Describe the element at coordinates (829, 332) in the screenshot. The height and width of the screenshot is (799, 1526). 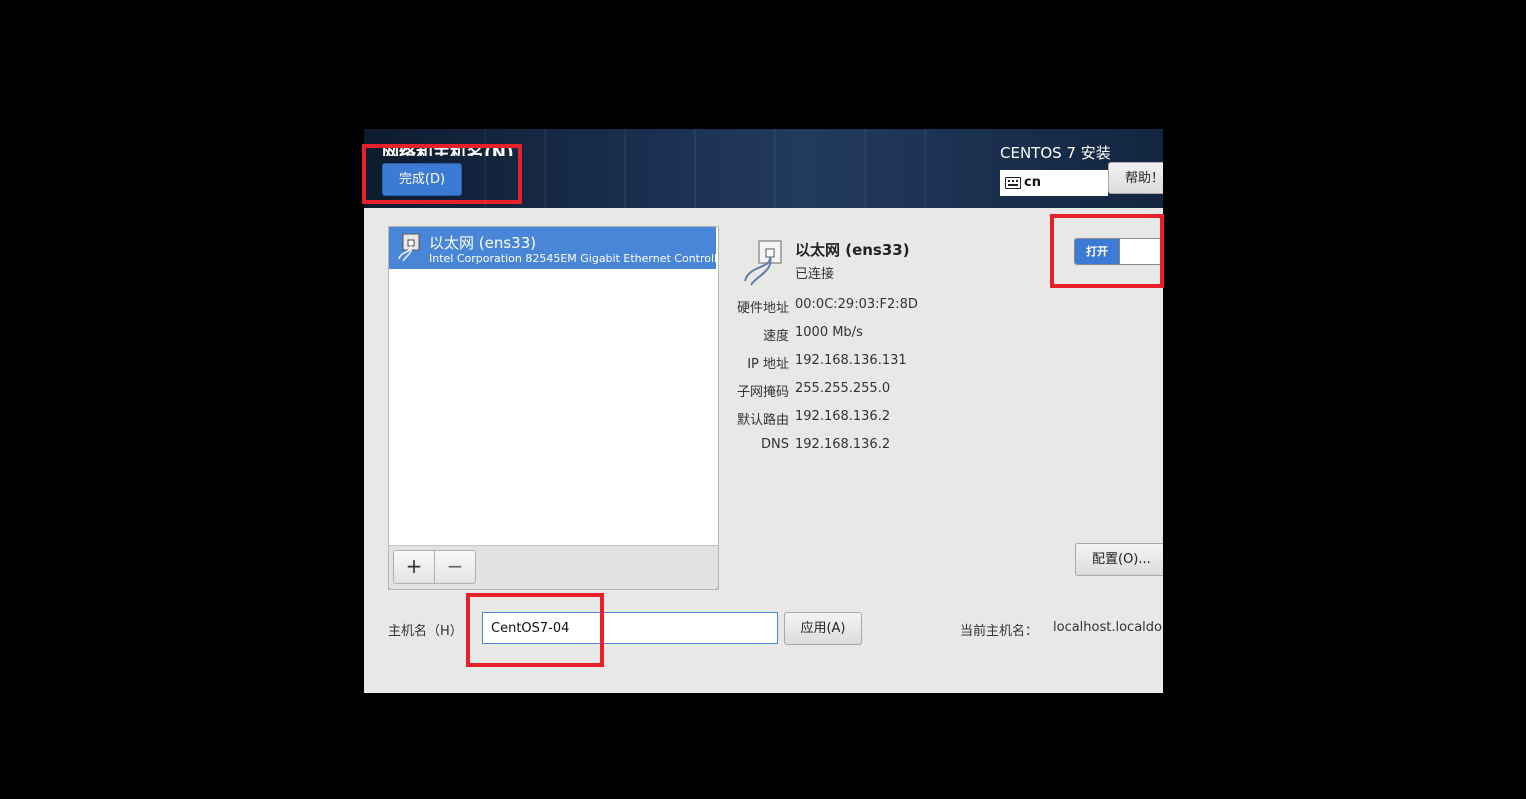
I see `speed-value: 1000 Mb/s` at that location.